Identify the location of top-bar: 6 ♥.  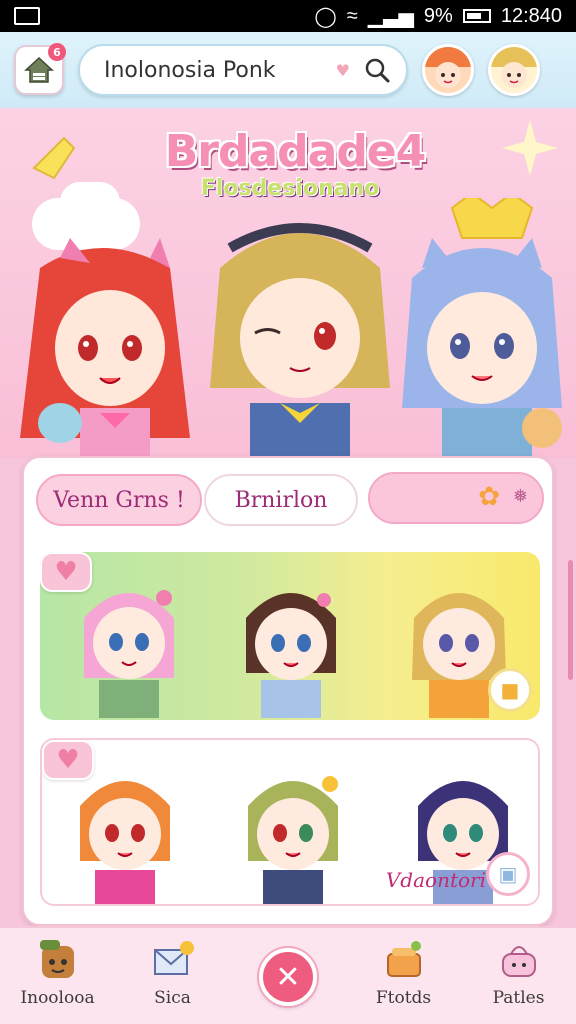
(288, 70).